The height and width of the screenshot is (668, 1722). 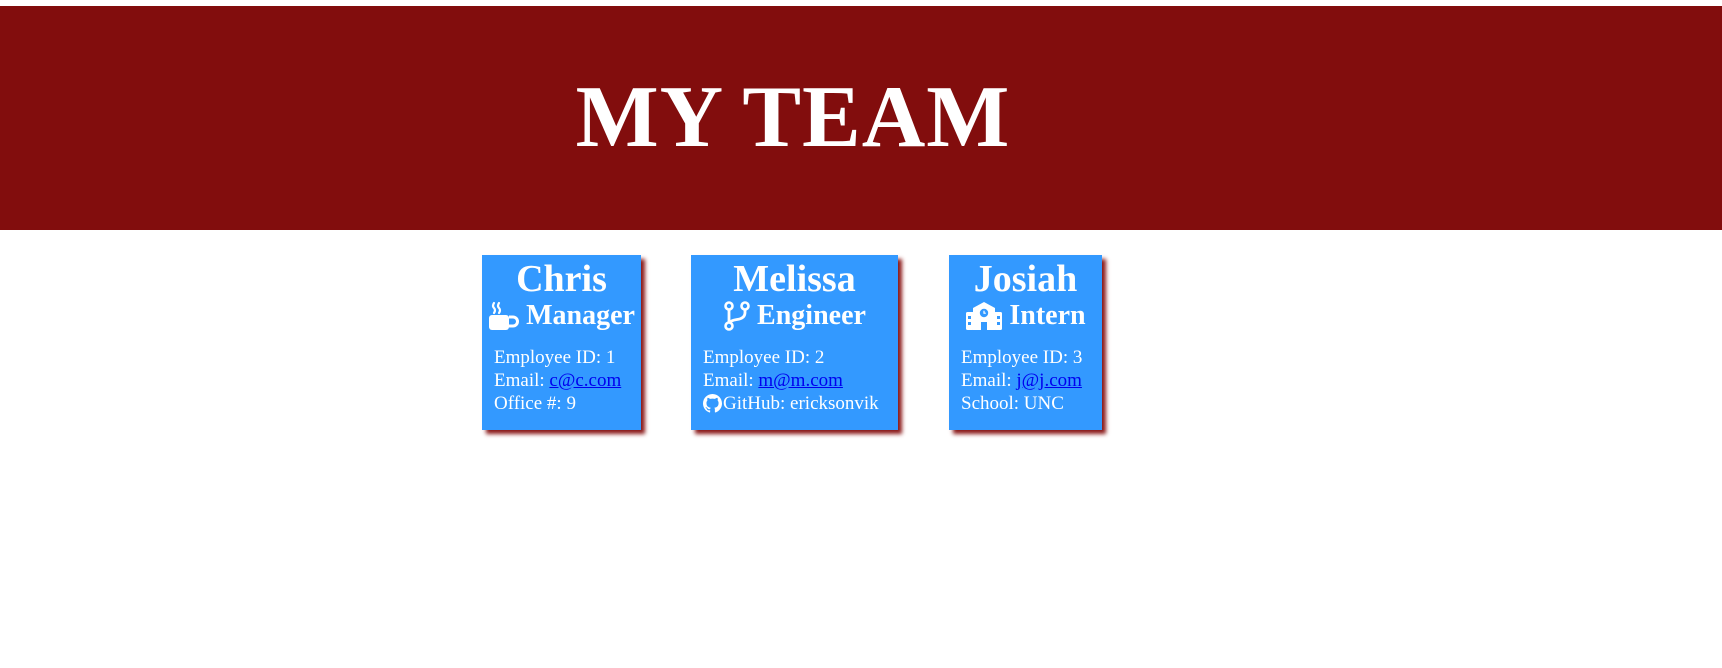 I want to click on employee-role: Intern, so click(x=1025, y=316).